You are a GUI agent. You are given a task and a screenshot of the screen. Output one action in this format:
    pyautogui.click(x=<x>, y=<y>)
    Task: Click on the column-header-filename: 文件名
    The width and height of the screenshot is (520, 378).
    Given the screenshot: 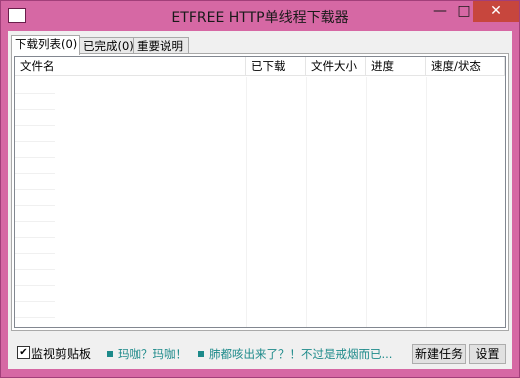 What is the action you would take?
    pyautogui.click(x=130, y=66)
    